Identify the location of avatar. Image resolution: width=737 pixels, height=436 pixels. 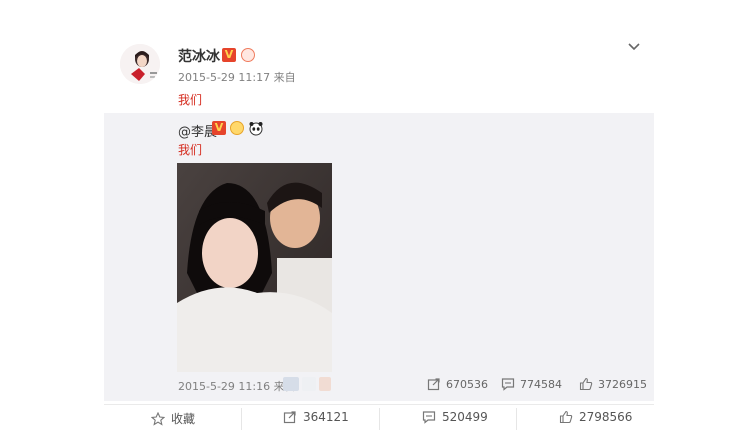
(140, 64).